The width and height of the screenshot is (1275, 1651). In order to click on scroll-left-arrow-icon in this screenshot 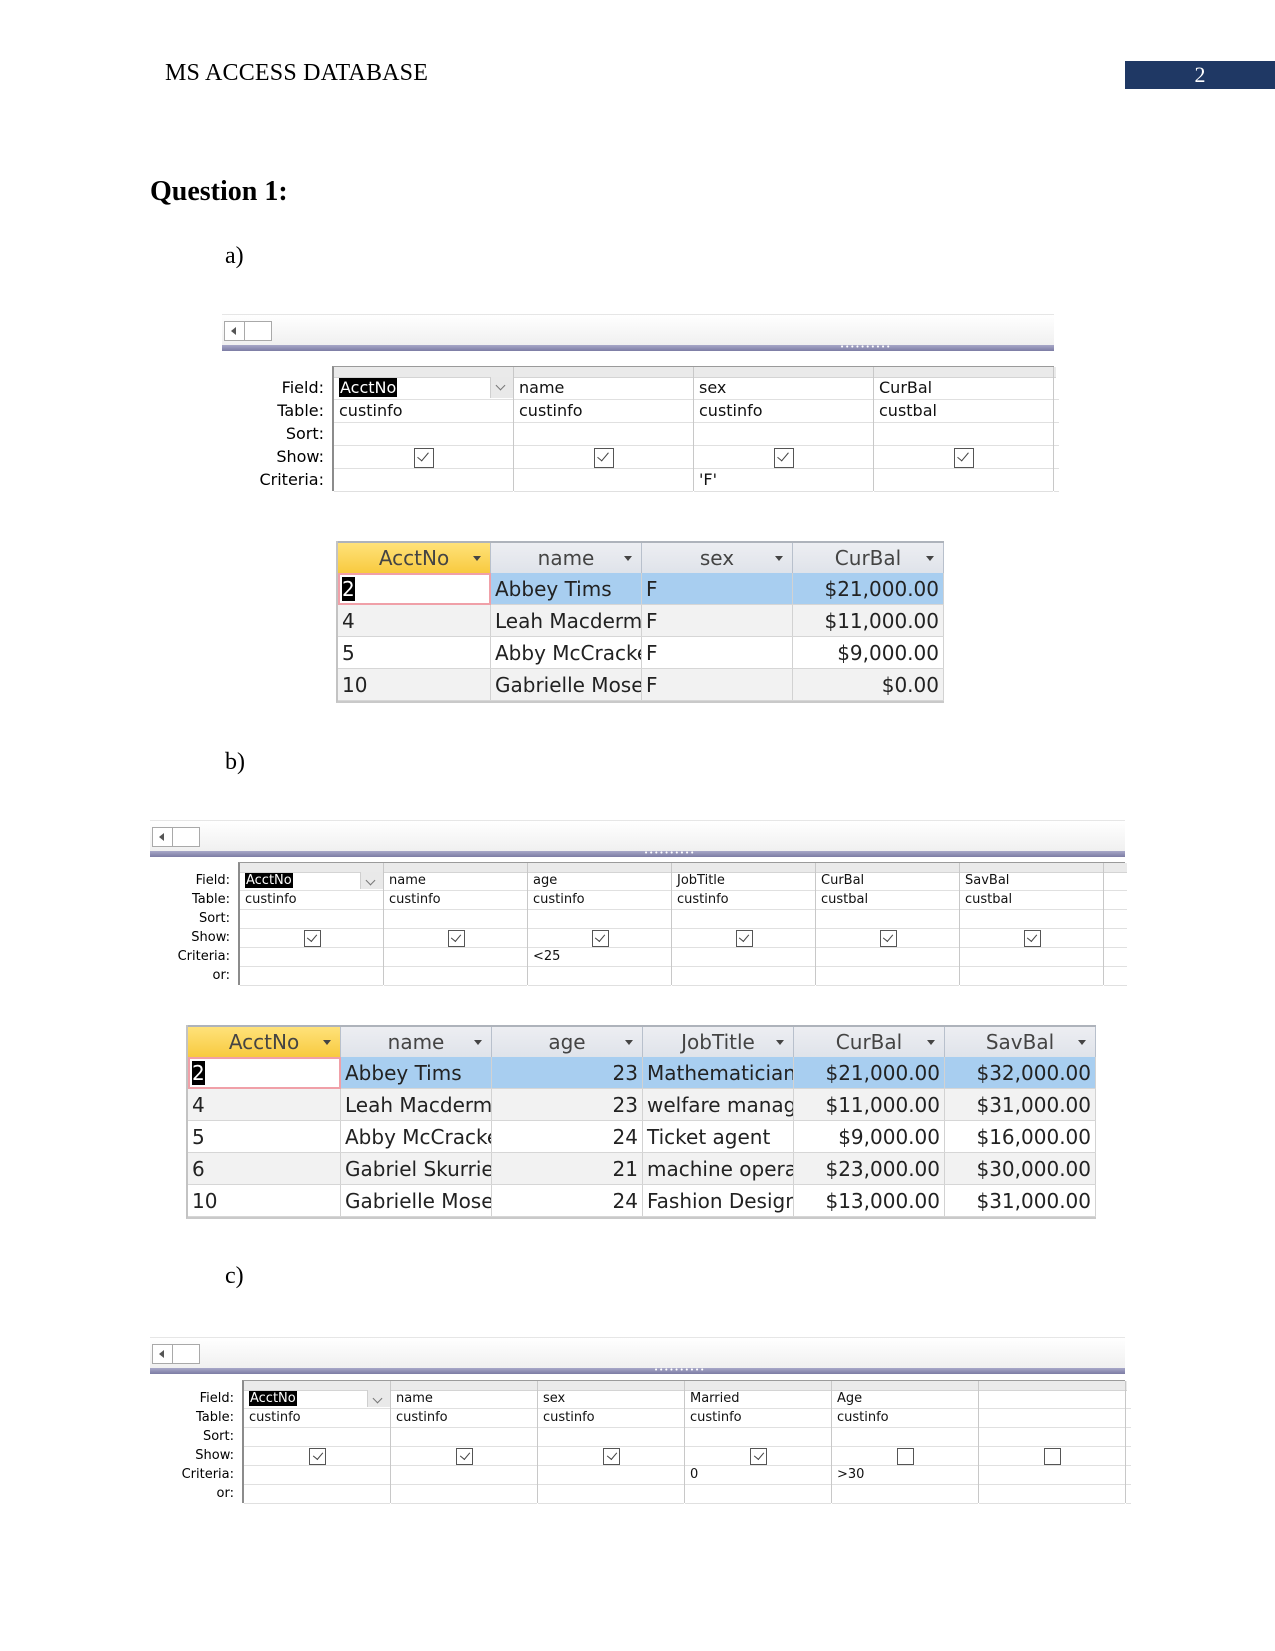, I will do `click(163, 1354)`.